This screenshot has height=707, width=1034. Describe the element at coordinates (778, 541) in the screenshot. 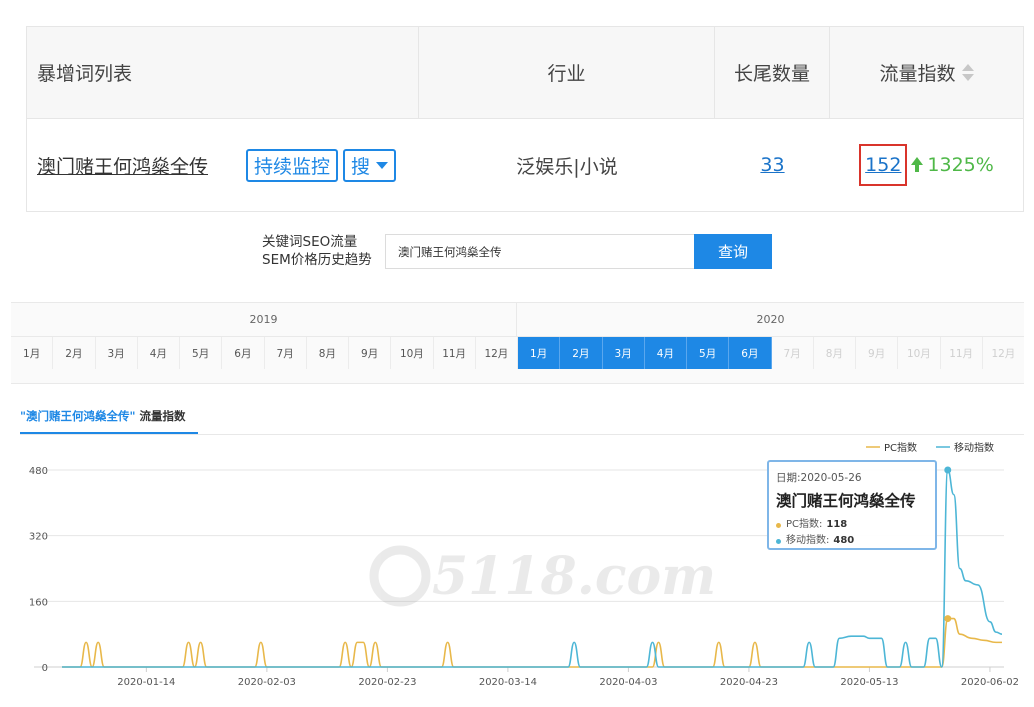

I see `mobile-dot-icon` at that location.